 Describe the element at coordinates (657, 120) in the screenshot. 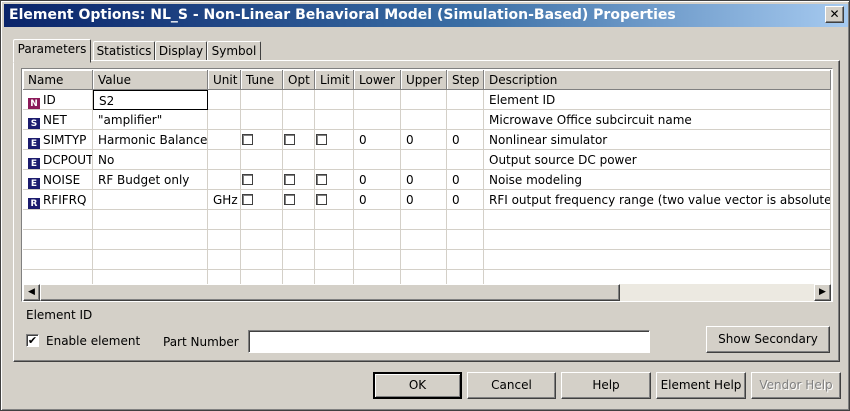

I see `cell-description: Microwave Office subcircuit name` at that location.